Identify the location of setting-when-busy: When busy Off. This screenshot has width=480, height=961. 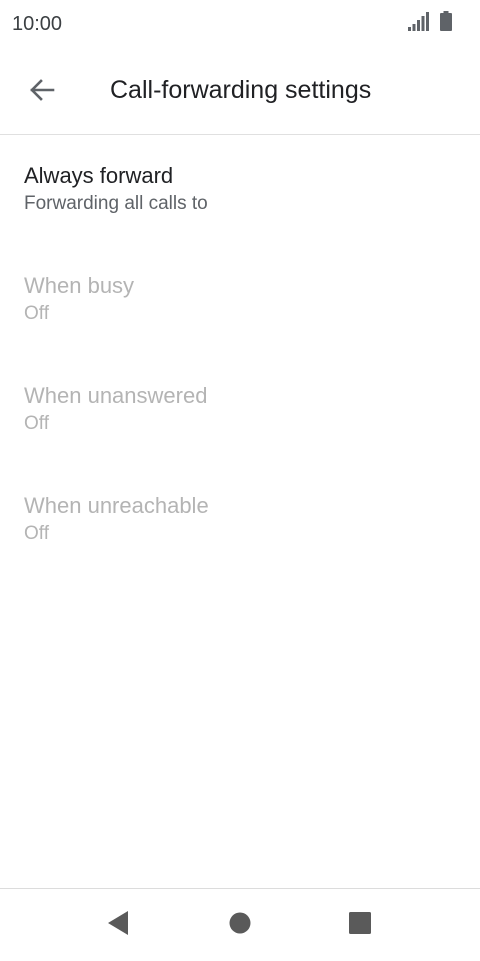
(240, 300).